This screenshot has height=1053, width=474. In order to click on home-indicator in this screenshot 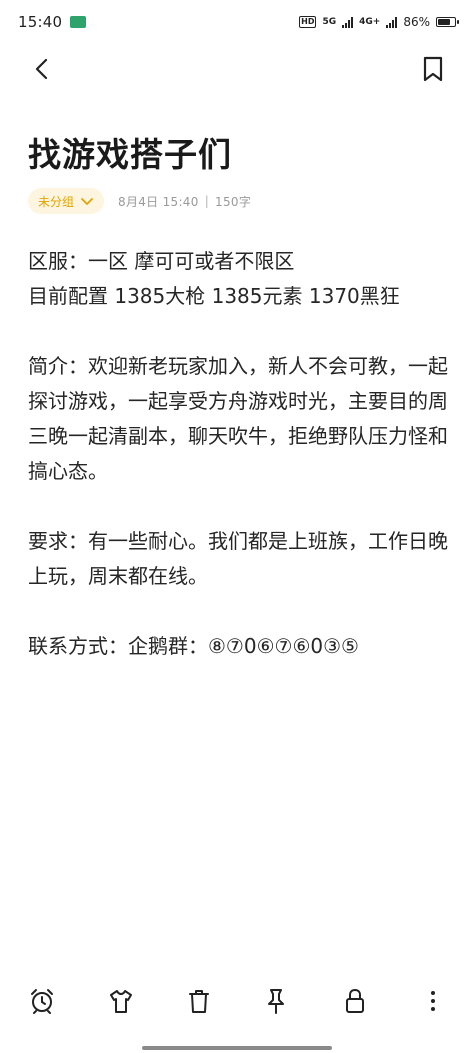, I will do `click(237, 1048)`.